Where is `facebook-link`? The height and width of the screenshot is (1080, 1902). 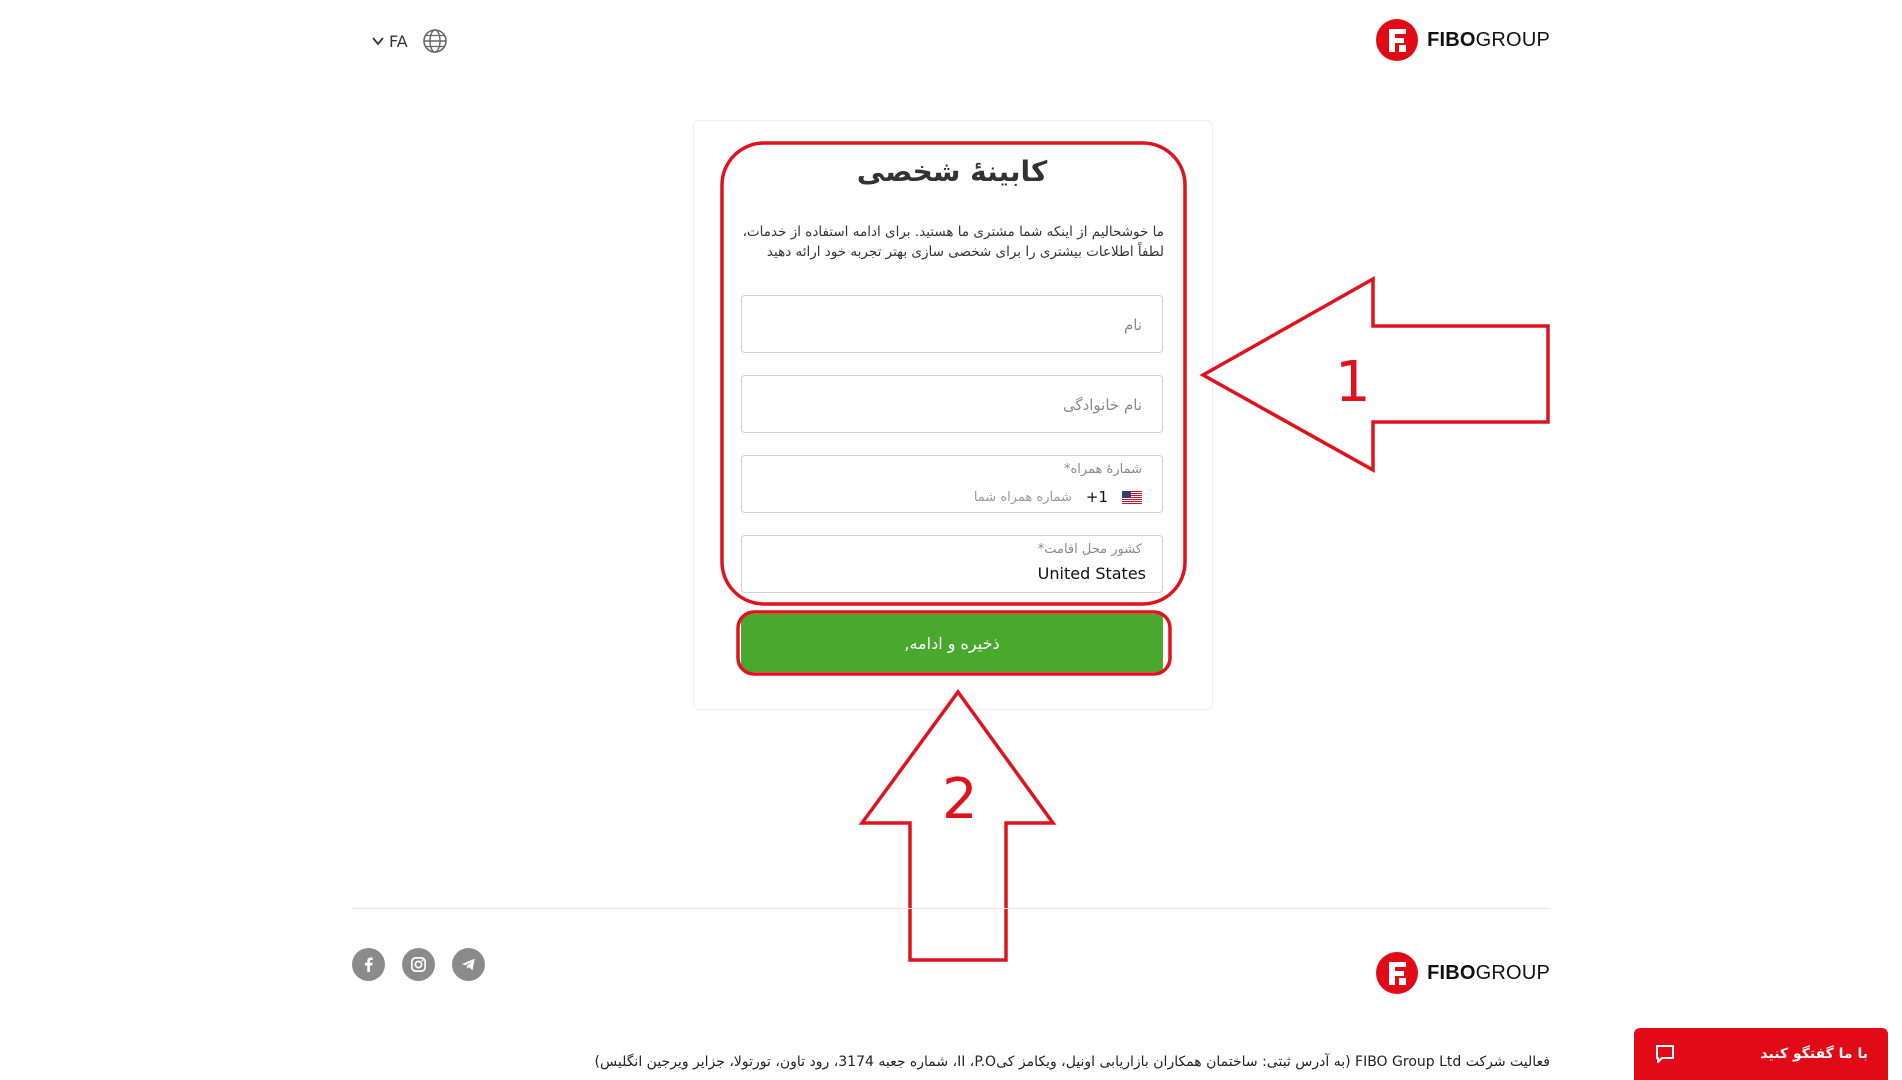
facebook-link is located at coordinates (368, 964).